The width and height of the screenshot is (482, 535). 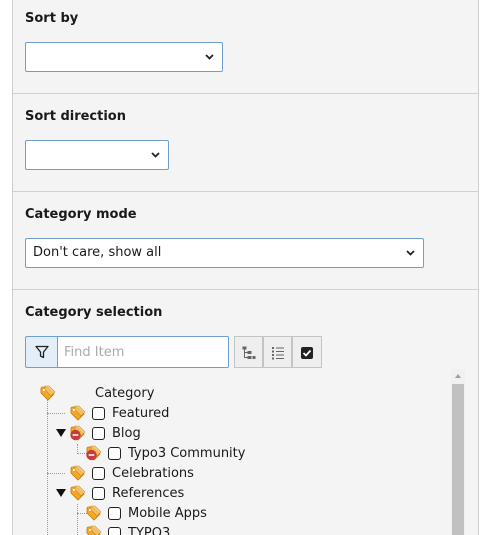 I want to click on tree-toolbar, so click(x=279, y=352).